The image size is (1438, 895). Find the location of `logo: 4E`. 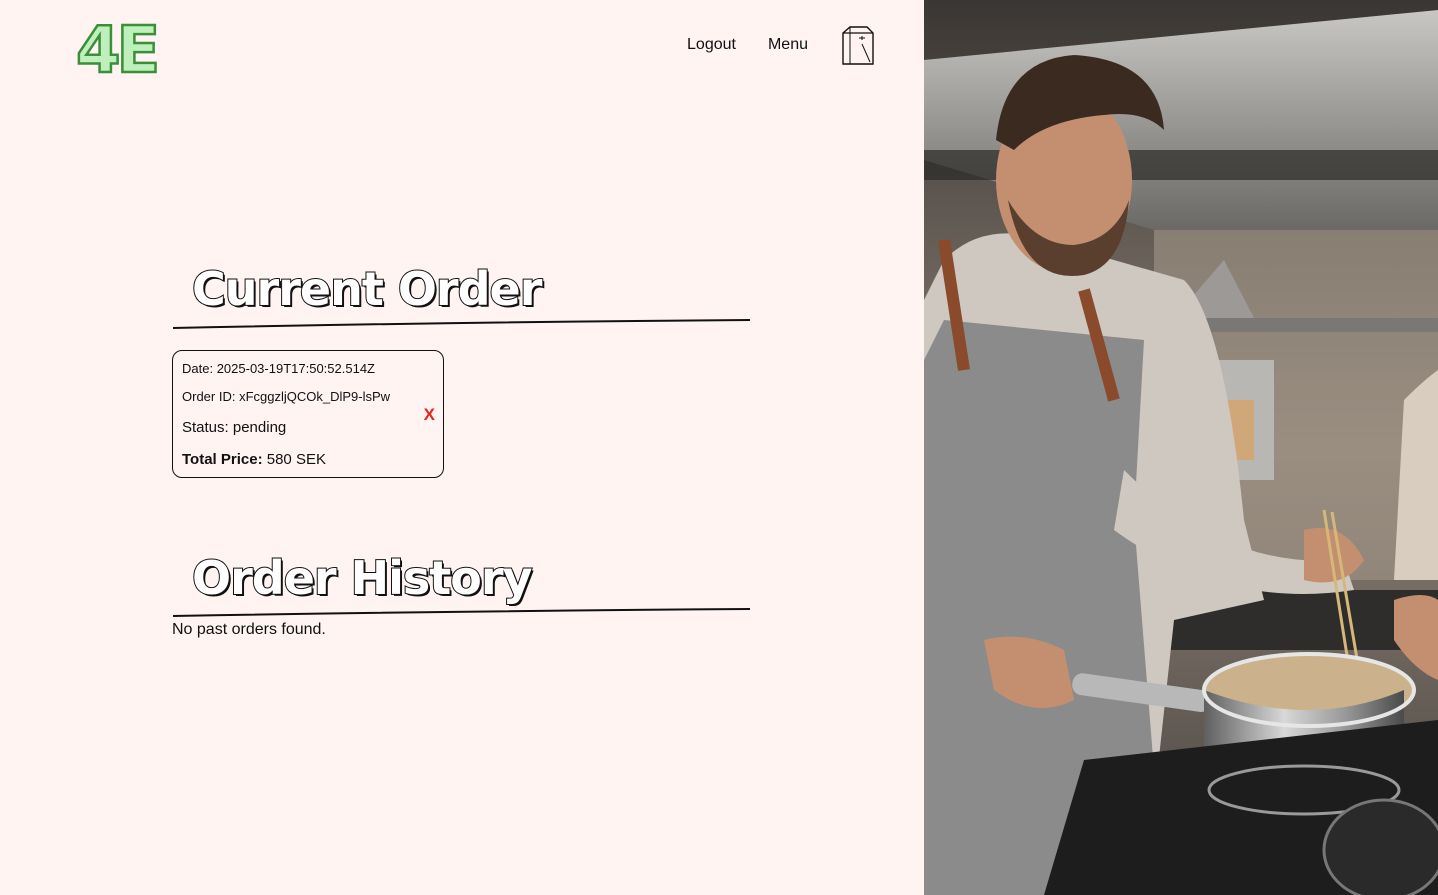

logo: 4E is located at coordinates (117, 46).